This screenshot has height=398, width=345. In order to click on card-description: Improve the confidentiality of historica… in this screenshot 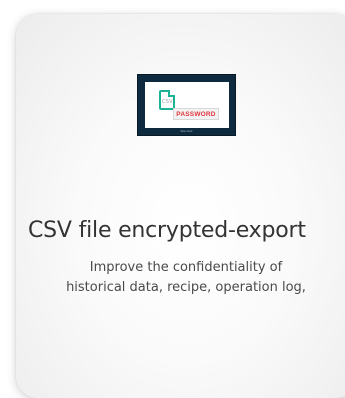, I will do `click(180, 278)`.